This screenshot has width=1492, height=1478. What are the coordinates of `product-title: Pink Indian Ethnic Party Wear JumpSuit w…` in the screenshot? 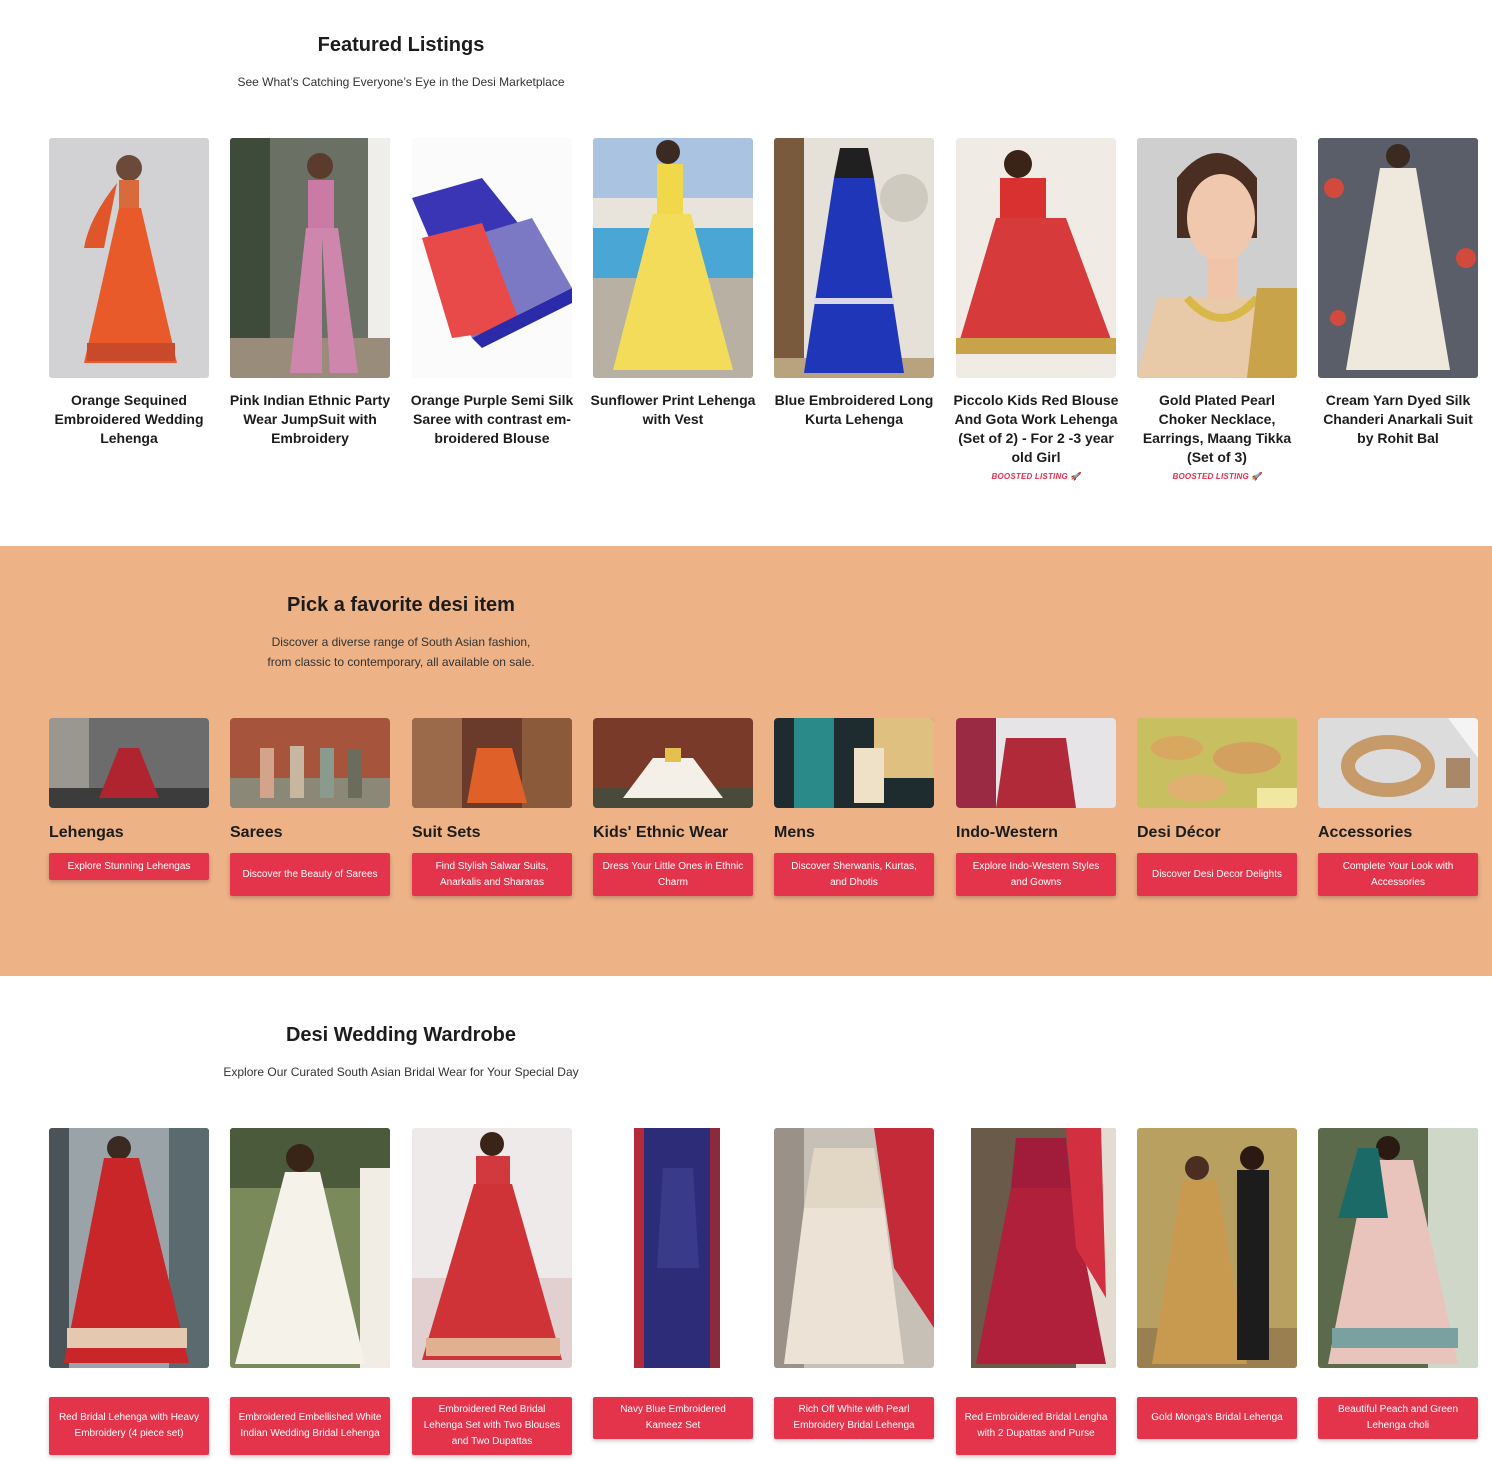 It's located at (310, 419).